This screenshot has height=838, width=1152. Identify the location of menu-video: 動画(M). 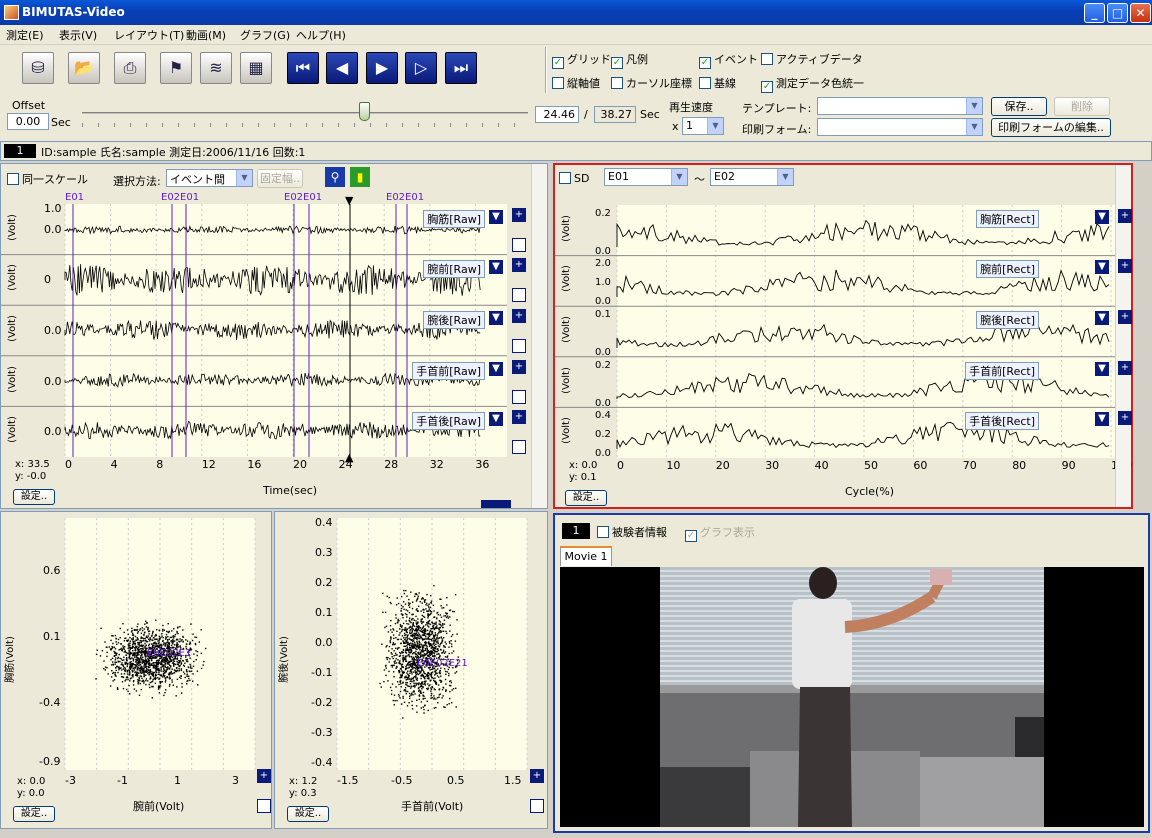
(206, 35).